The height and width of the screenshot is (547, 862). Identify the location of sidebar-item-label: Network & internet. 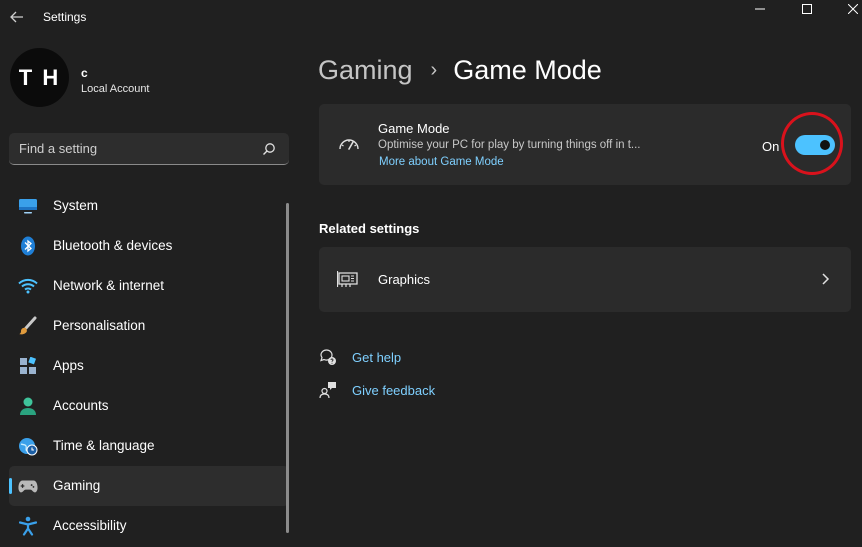
(109, 285).